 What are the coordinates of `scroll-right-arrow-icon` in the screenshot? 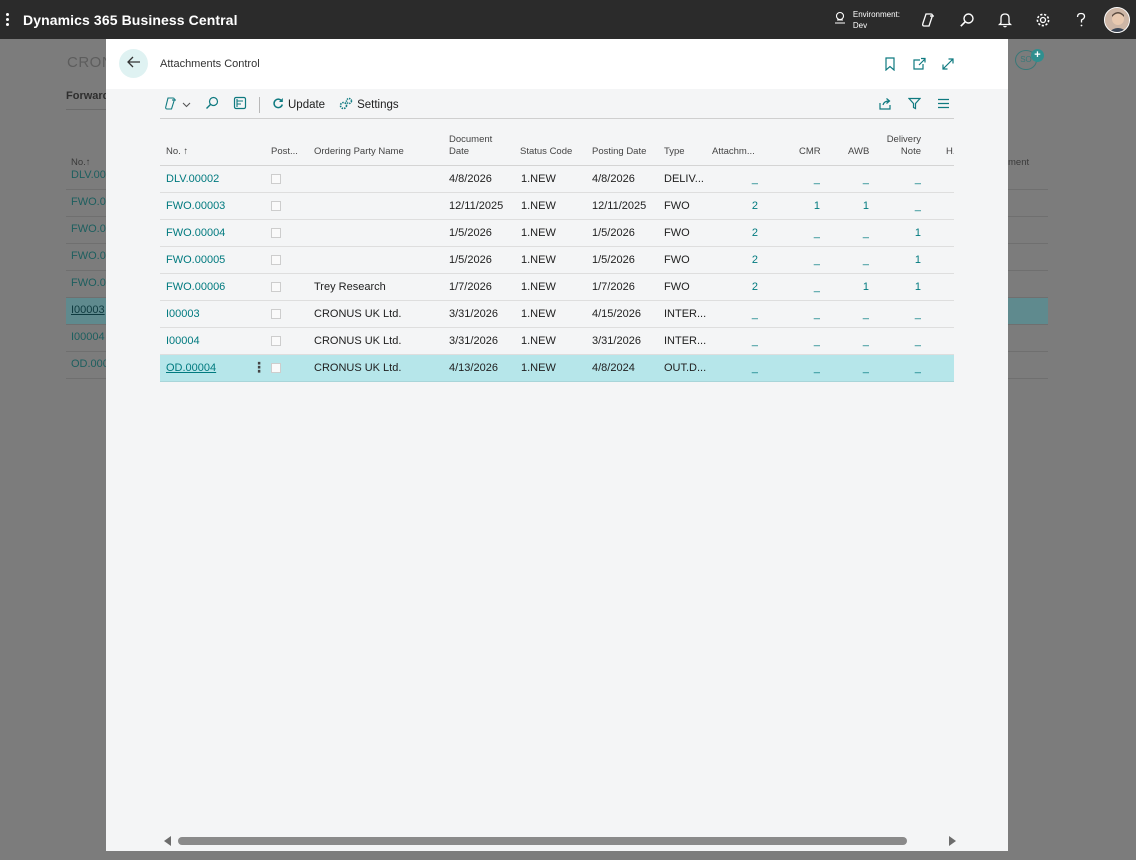 It's located at (952, 841).